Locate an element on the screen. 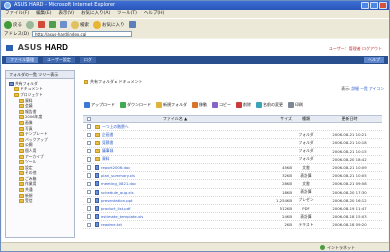 The image size is (390, 252). tab-user-settings: ユーザー設定 is located at coordinates (59, 60).